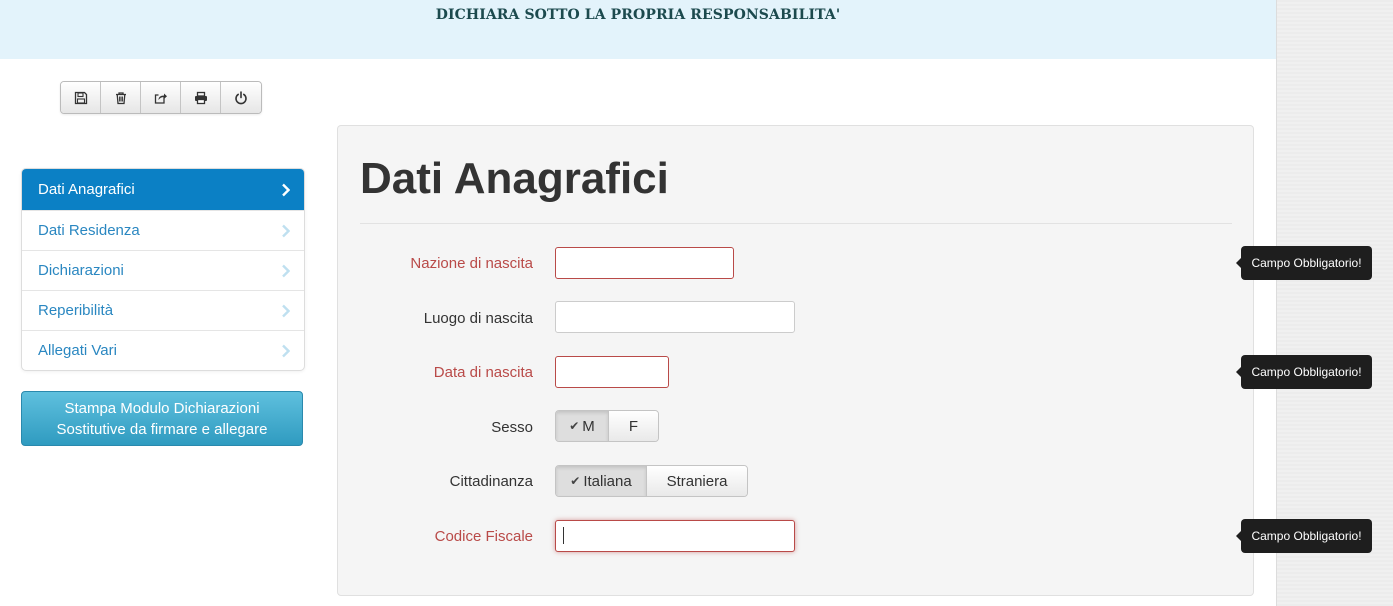 The height and width of the screenshot is (606, 1393). Describe the element at coordinates (478, 318) in the screenshot. I see `luogo-label: Luogo di nascita` at that location.